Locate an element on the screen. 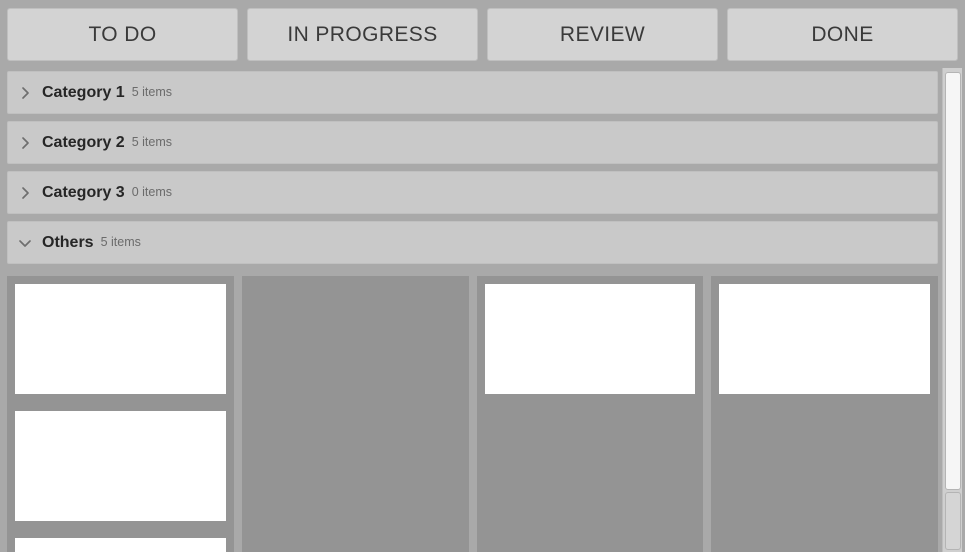 The width and height of the screenshot is (965, 552). tab-todo: TO DO is located at coordinates (122, 34).